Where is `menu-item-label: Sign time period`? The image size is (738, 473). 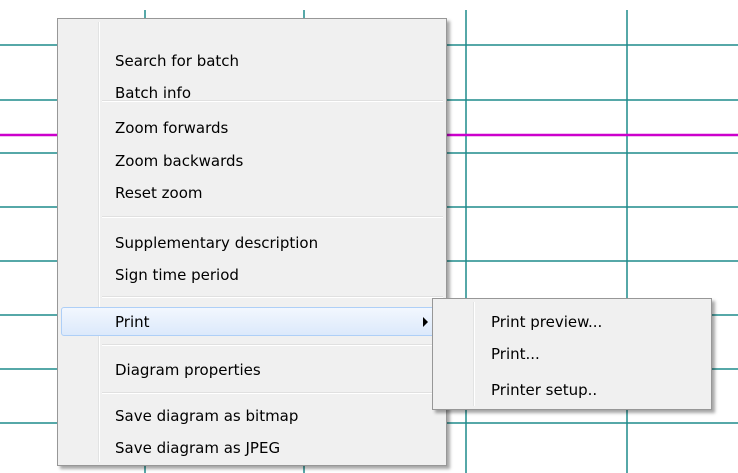
menu-item-label: Sign time period is located at coordinates (177, 275).